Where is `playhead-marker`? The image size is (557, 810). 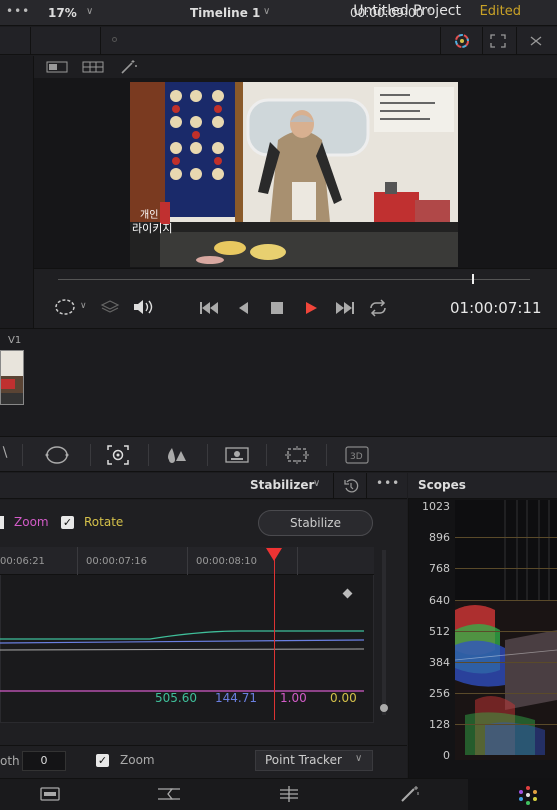 playhead-marker is located at coordinates (274, 554).